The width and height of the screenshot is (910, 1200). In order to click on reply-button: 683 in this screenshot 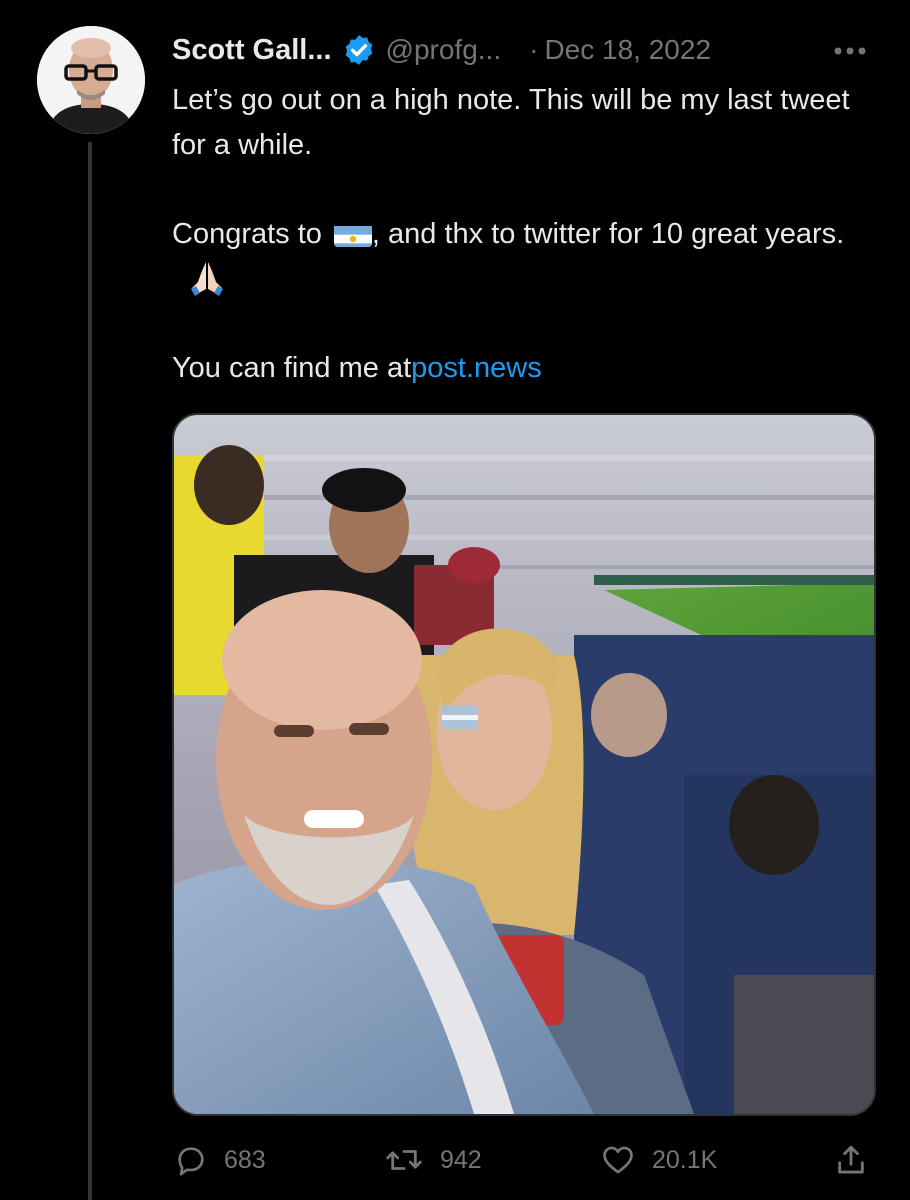, I will do `click(220, 1160)`.